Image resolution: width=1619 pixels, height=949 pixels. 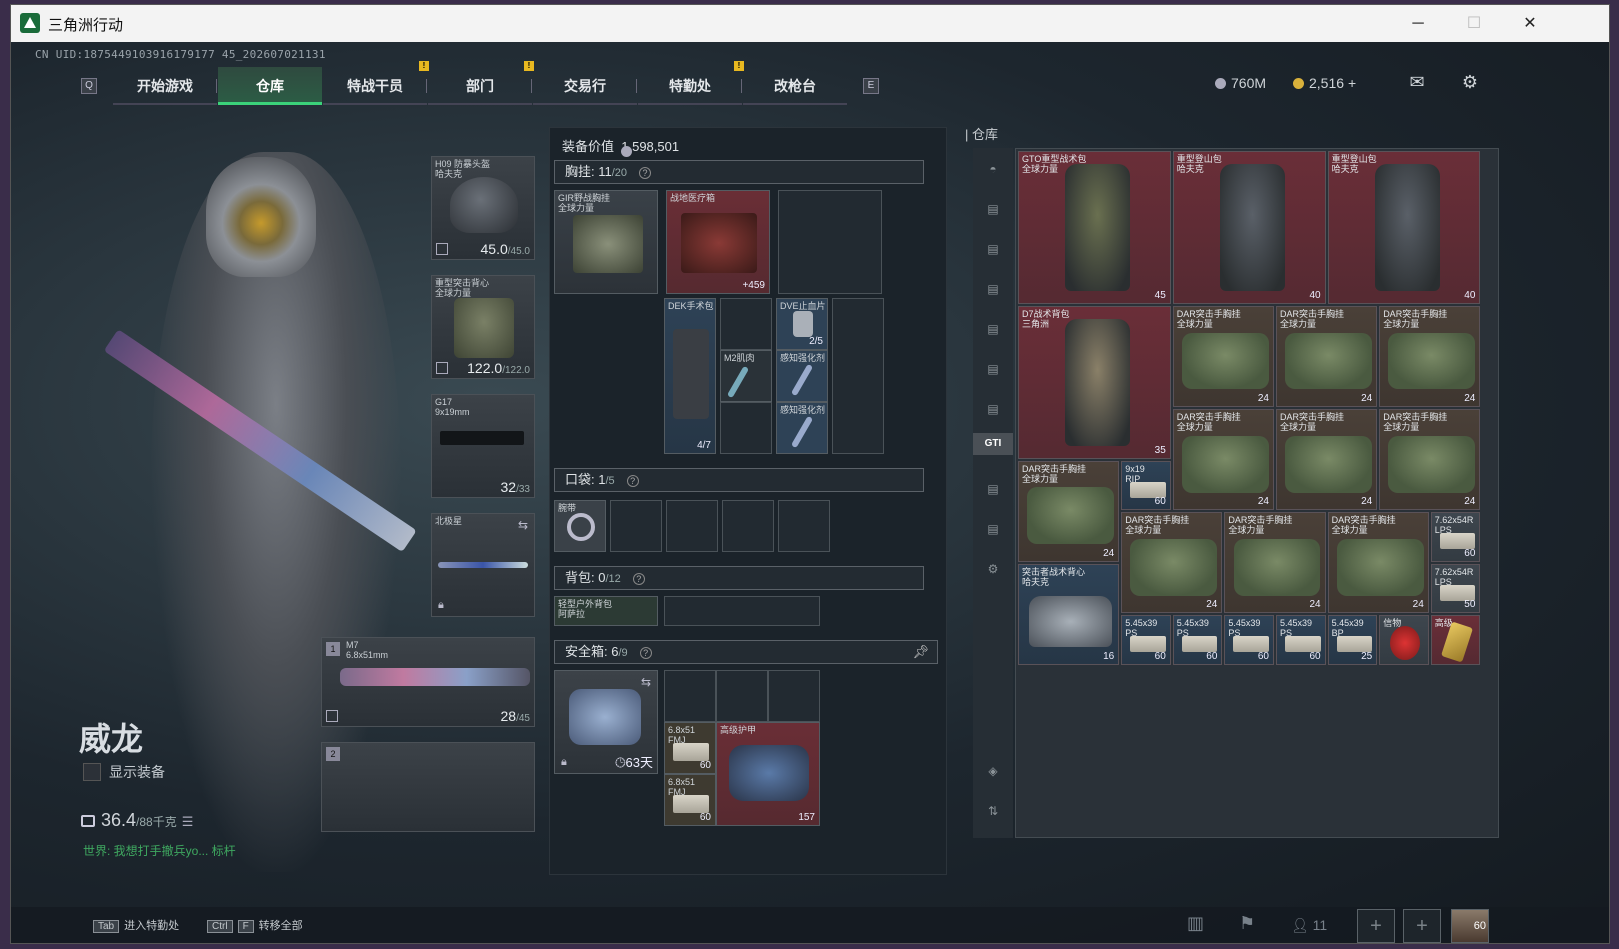 What do you see at coordinates (606, 722) in the screenshot?
I see `safebox-item: ⇆ 🔒︎ 🕒︎63天` at bounding box center [606, 722].